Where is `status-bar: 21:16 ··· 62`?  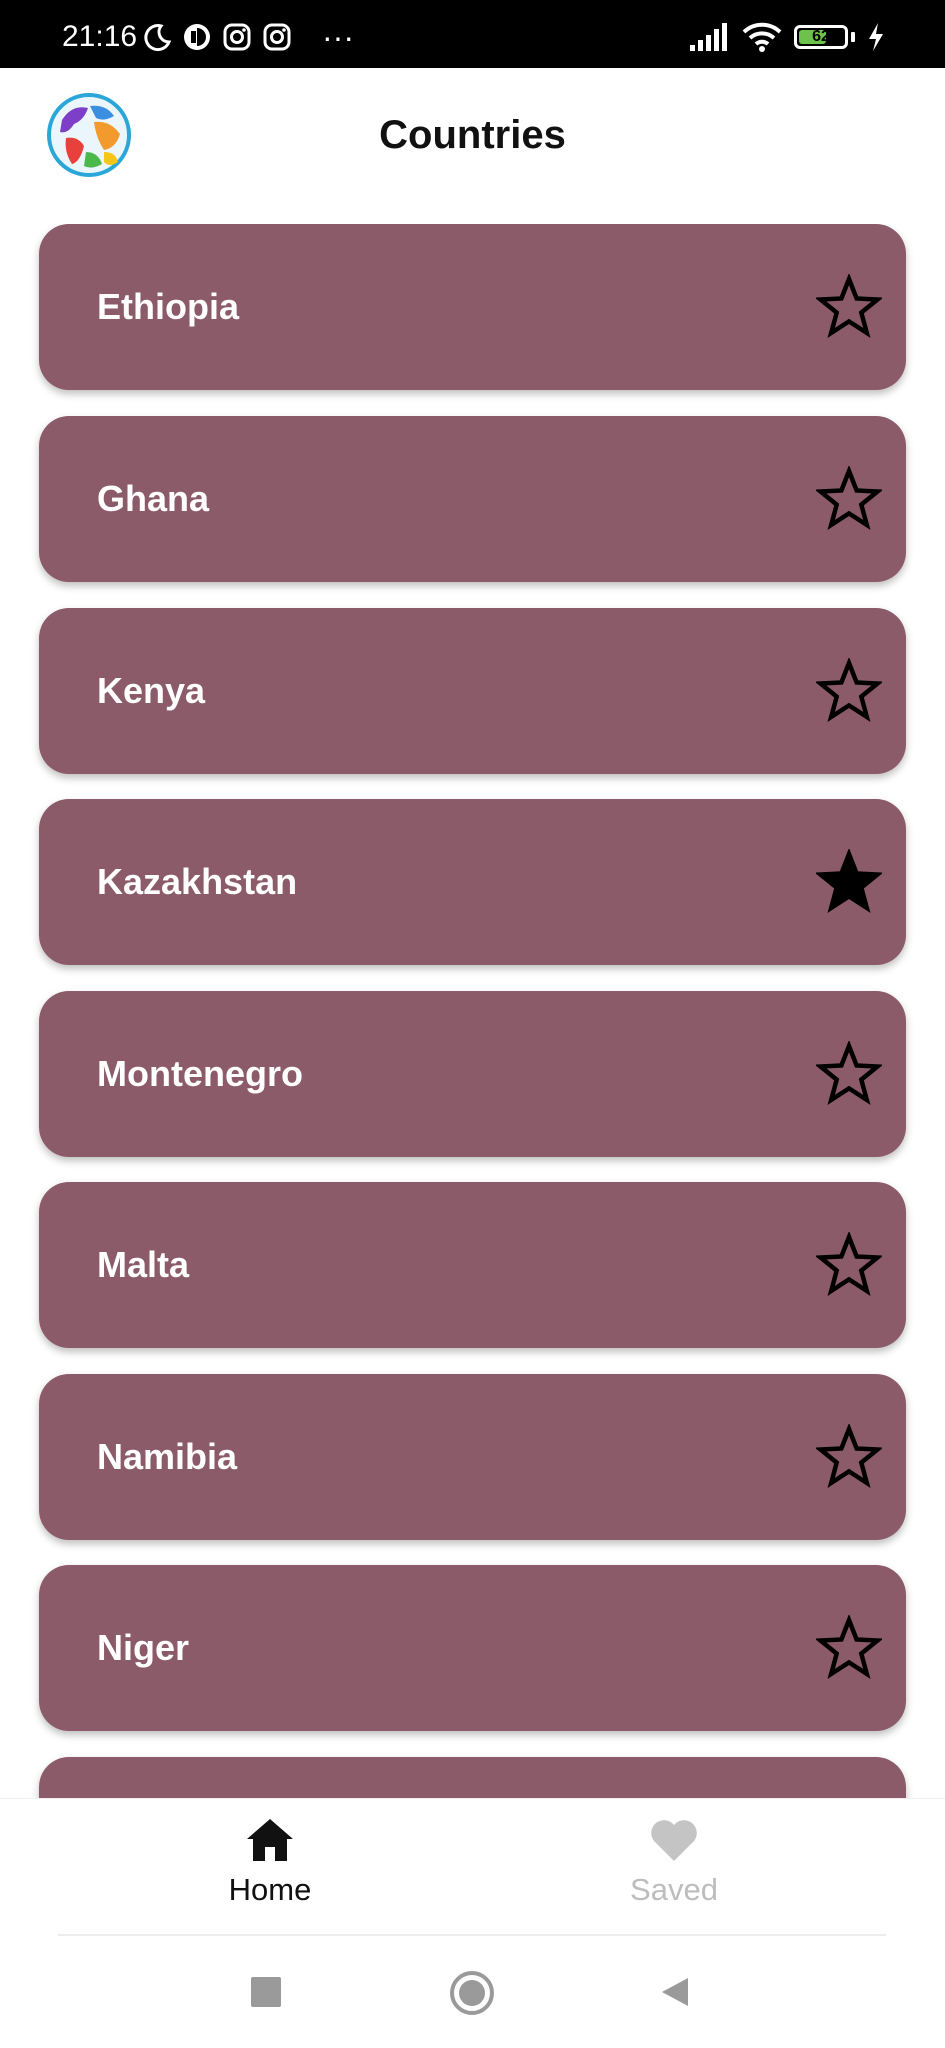 status-bar: 21:16 ··· 62 is located at coordinates (472, 34).